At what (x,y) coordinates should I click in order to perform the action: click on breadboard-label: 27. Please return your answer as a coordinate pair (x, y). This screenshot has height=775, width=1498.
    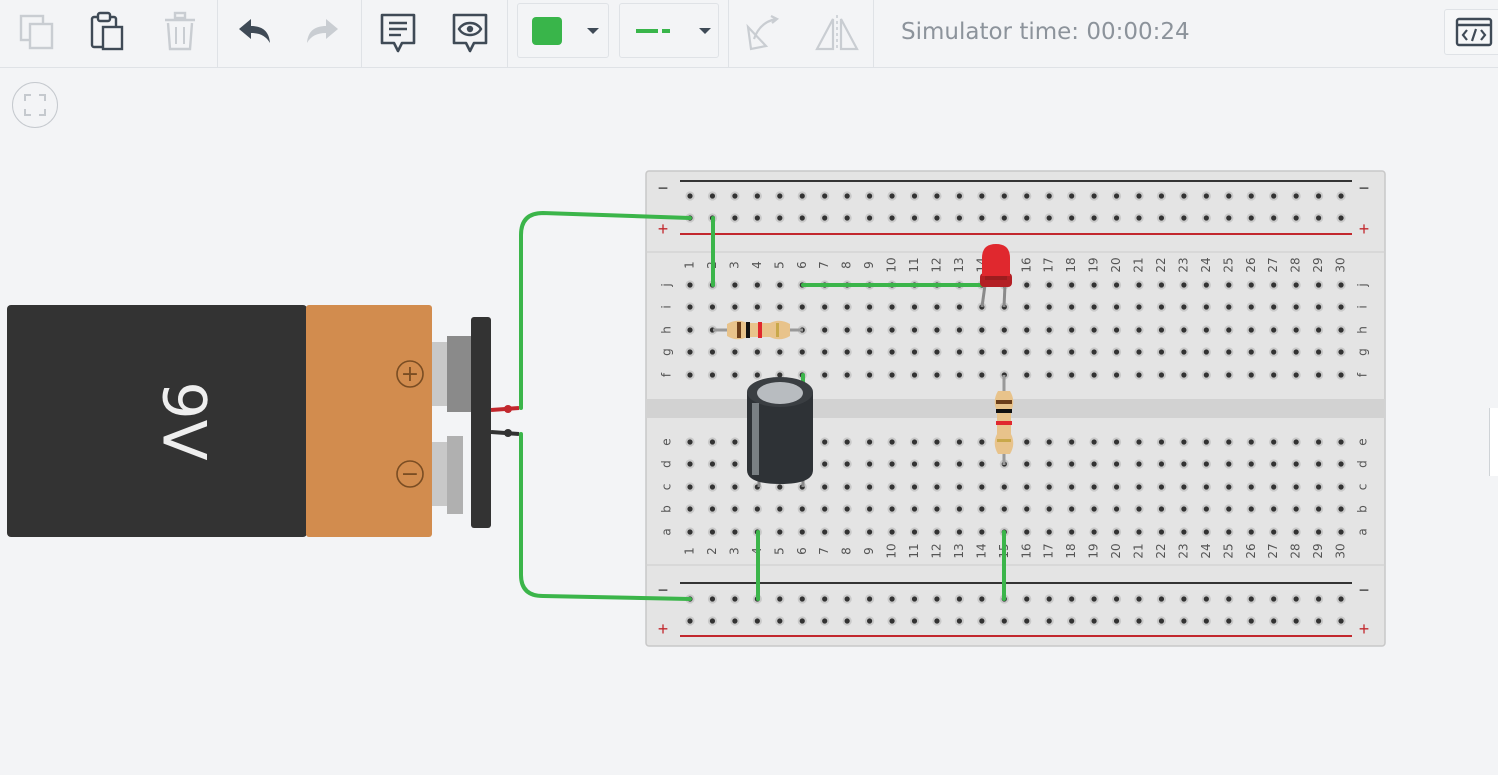
    Looking at the image, I should click on (1273, 550).